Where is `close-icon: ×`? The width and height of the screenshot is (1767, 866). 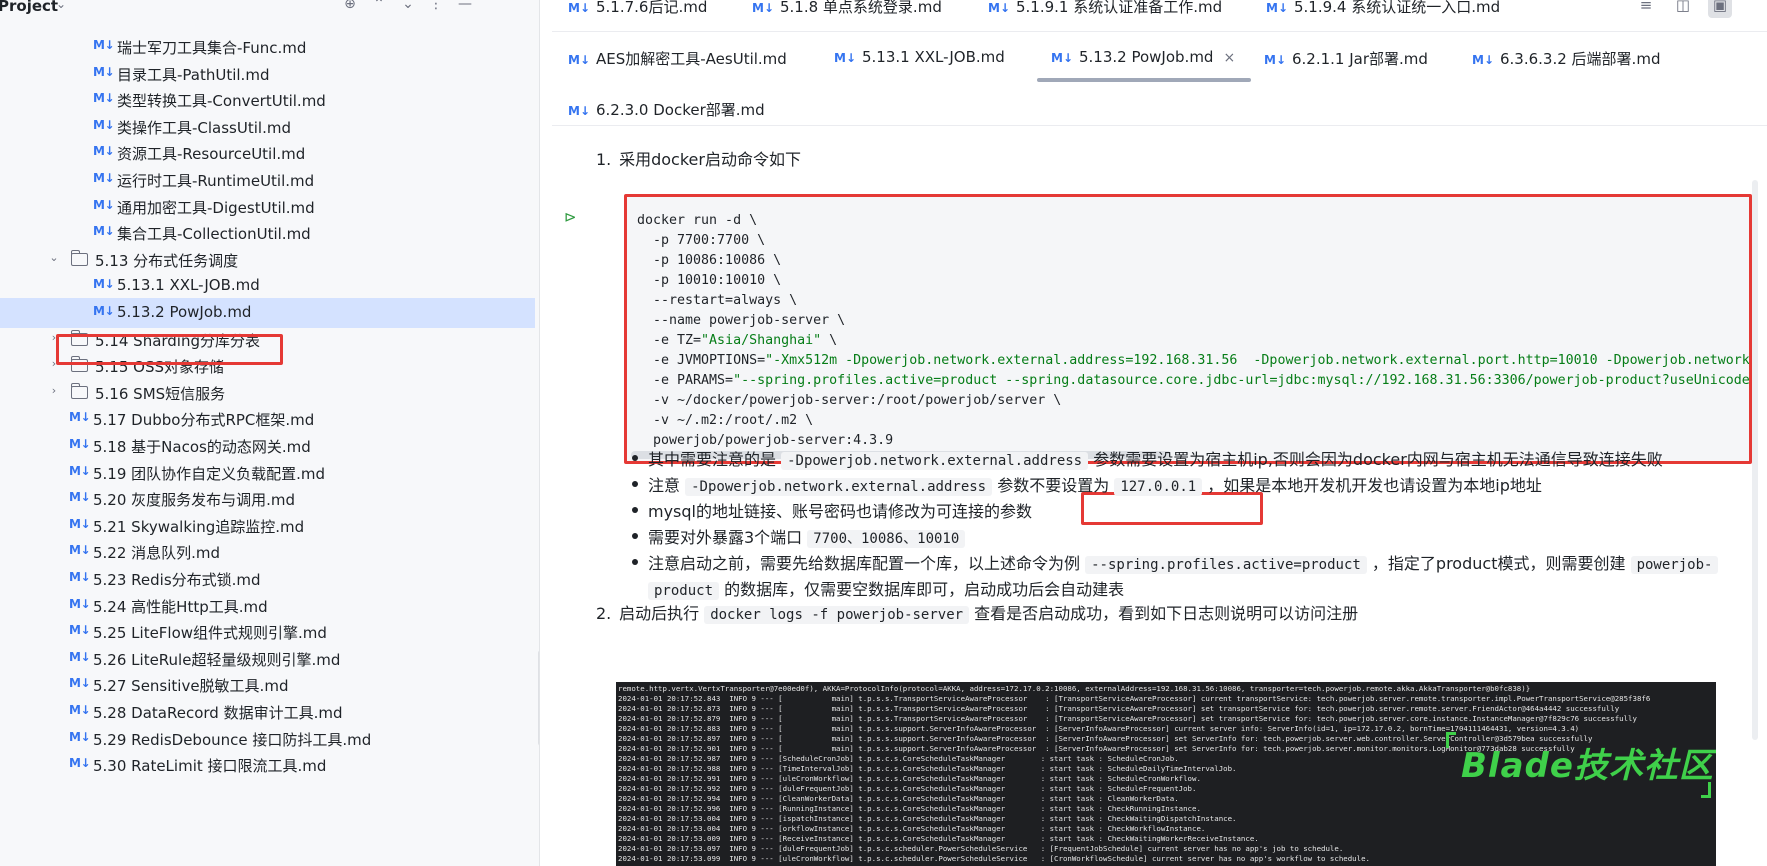
close-icon: × is located at coordinates (1229, 58).